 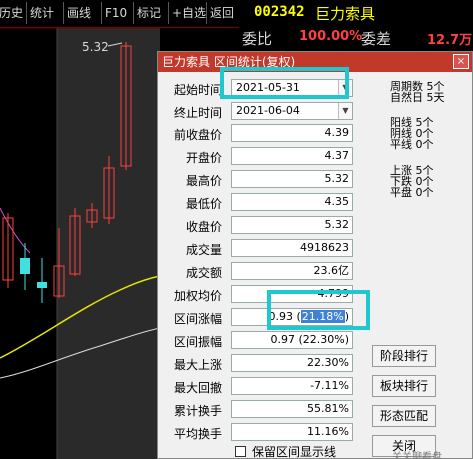 What do you see at coordinates (268, 110) in the screenshot?
I see `end-date-value: 2021-06-04` at bounding box center [268, 110].